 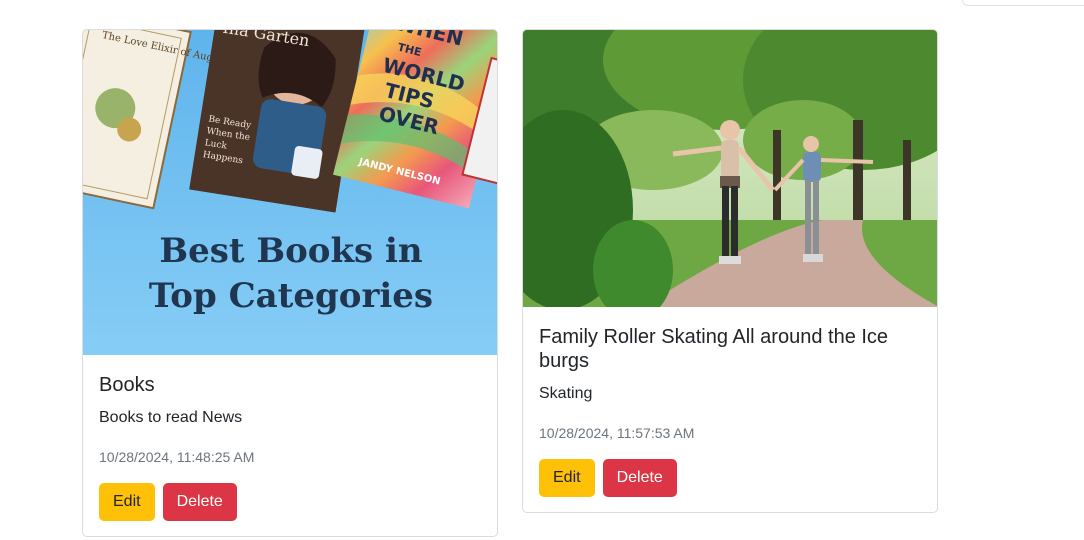 What do you see at coordinates (171, 417) in the screenshot?
I see `card-category: Books to read News` at bounding box center [171, 417].